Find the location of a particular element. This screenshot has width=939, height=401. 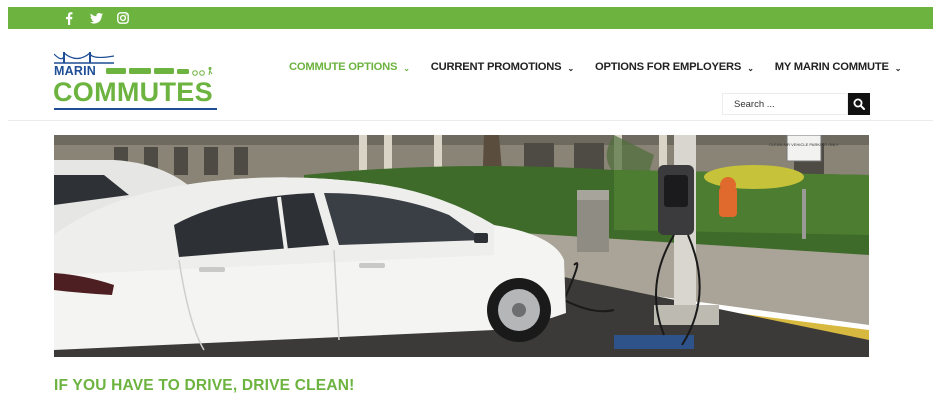

search-form is located at coordinates (796, 104).